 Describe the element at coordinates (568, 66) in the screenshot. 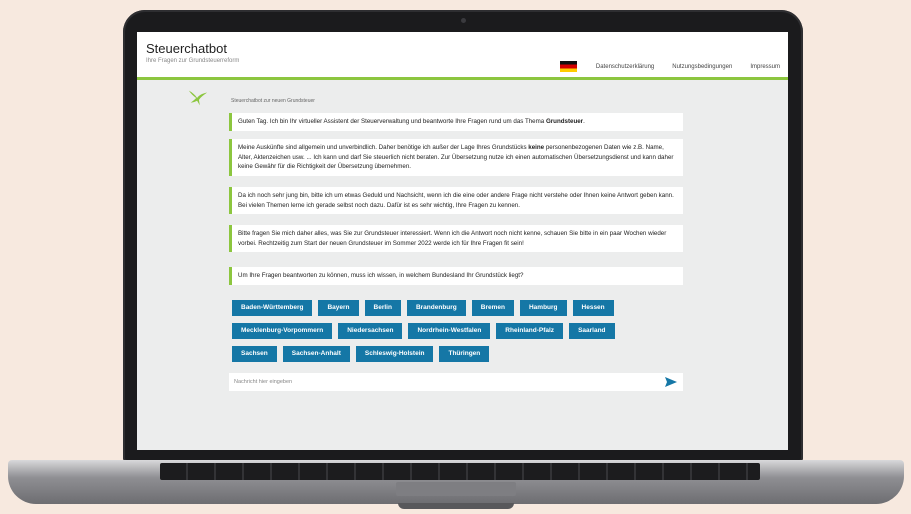

I see `german-flag-icon` at that location.